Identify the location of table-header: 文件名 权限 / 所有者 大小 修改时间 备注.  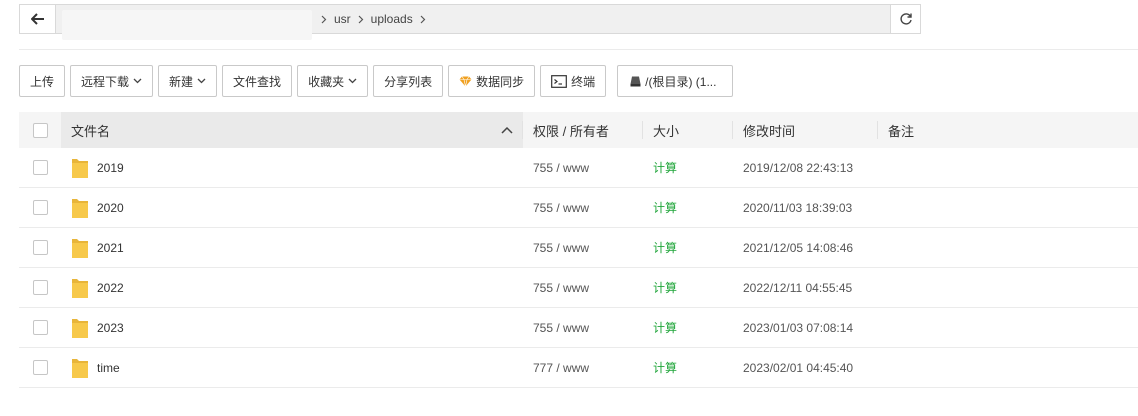
(578, 130).